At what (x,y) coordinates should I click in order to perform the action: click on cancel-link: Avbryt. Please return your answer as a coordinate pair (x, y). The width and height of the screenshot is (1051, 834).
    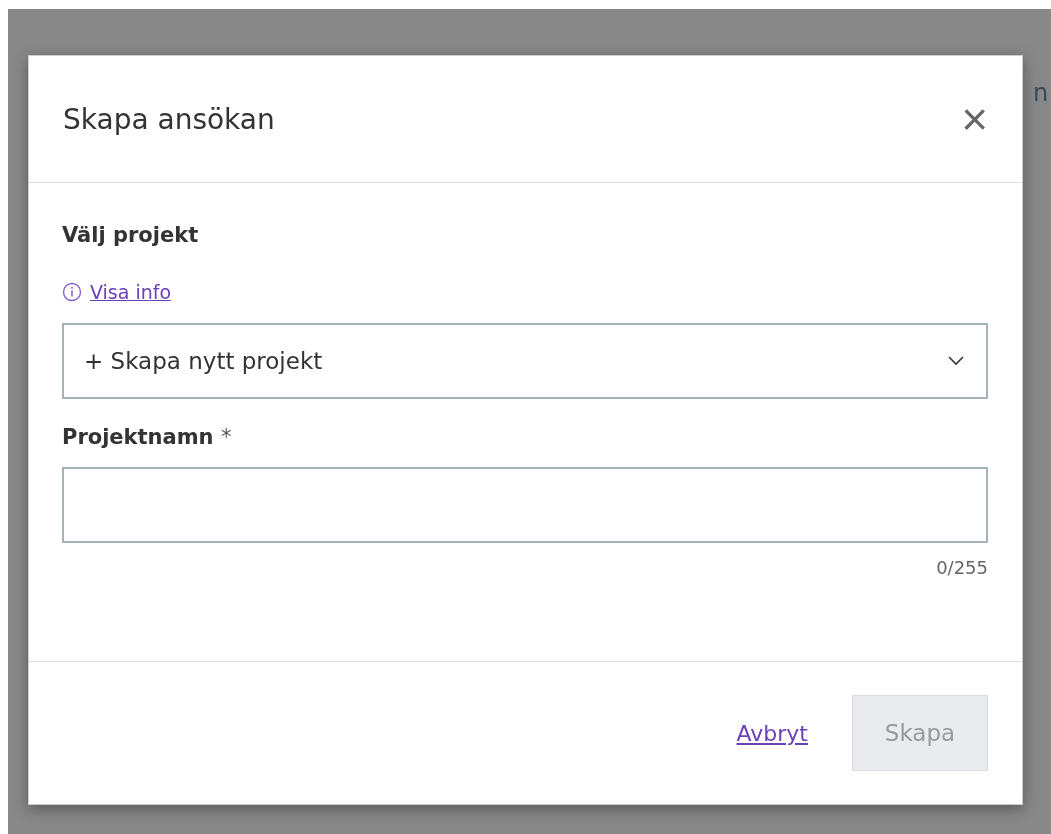
    Looking at the image, I should click on (772, 733).